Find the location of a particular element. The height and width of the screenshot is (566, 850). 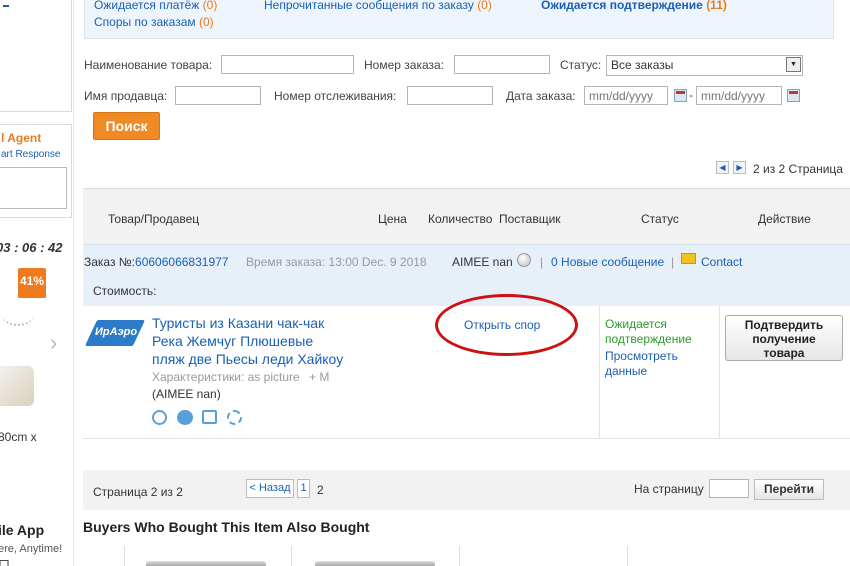

product-title-line: пляж две Пьесы леди Хайкоу is located at coordinates (248, 359).